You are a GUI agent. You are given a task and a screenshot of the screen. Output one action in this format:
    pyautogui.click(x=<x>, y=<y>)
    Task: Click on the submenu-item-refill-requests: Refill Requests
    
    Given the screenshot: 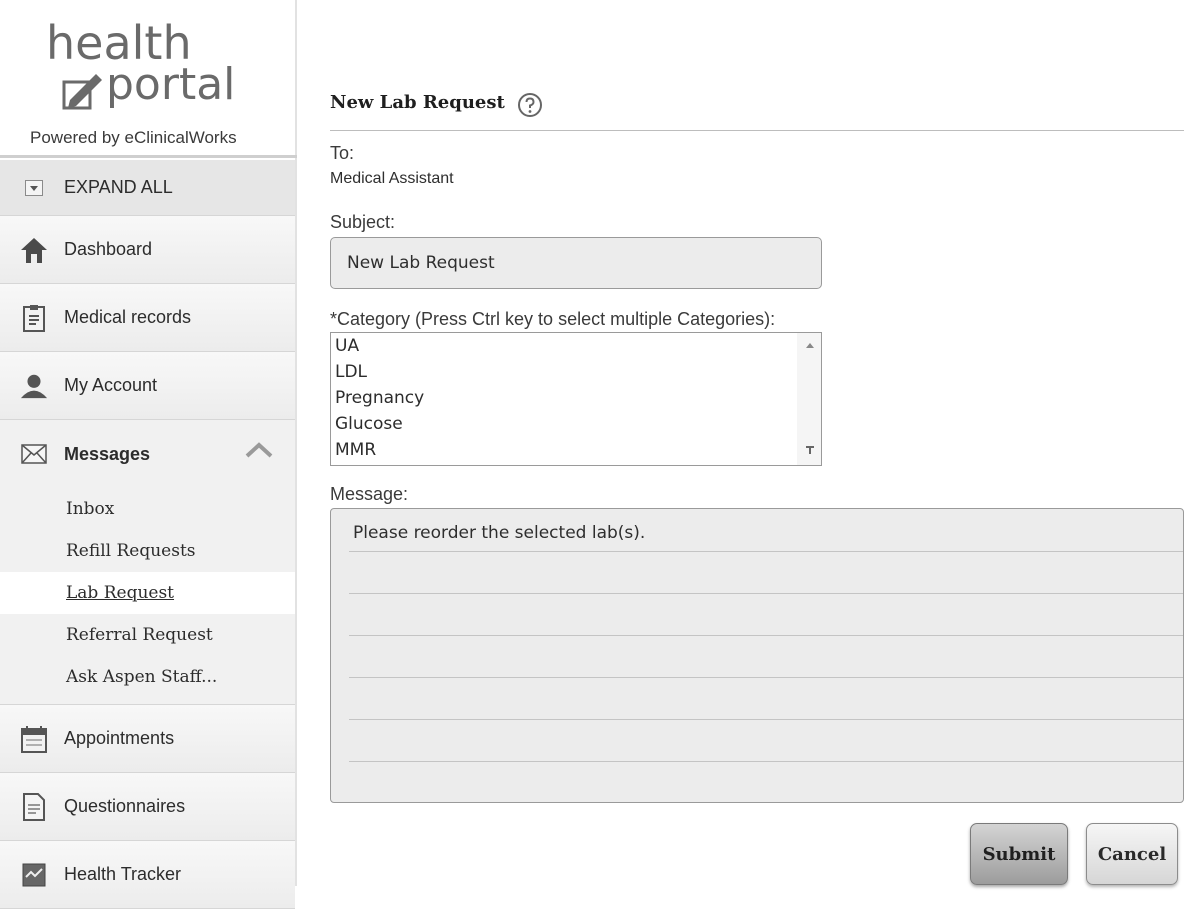 What is the action you would take?
    pyautogui.click(x=147, y=551)
    